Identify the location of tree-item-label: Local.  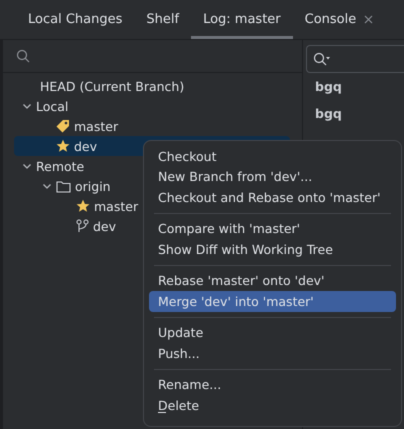
(52, 106).